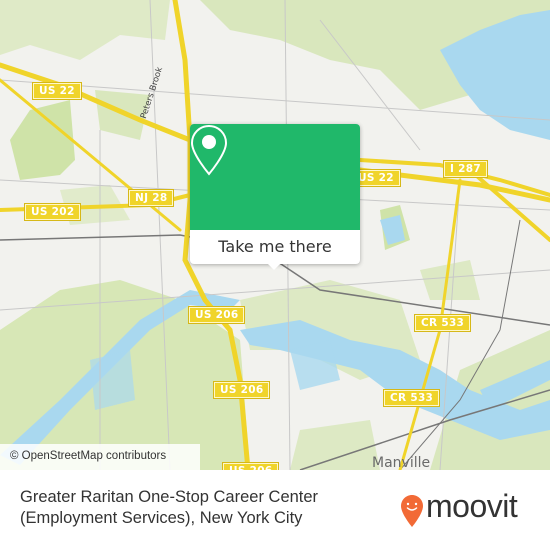  I want to click on place-title-line1: Greater Raritan One-Stop Career Center, so click(169, 497).